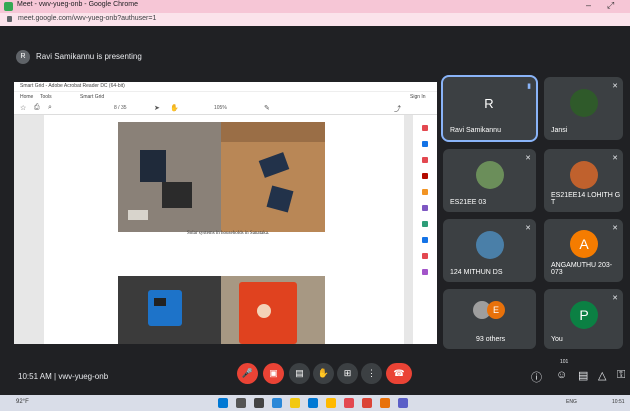 This screenshot has height=411, width=630. What do you see at coordinates (397, 109) in the screenshot?
I see `share-icon: ⤴` at bounding box center [397, 109].